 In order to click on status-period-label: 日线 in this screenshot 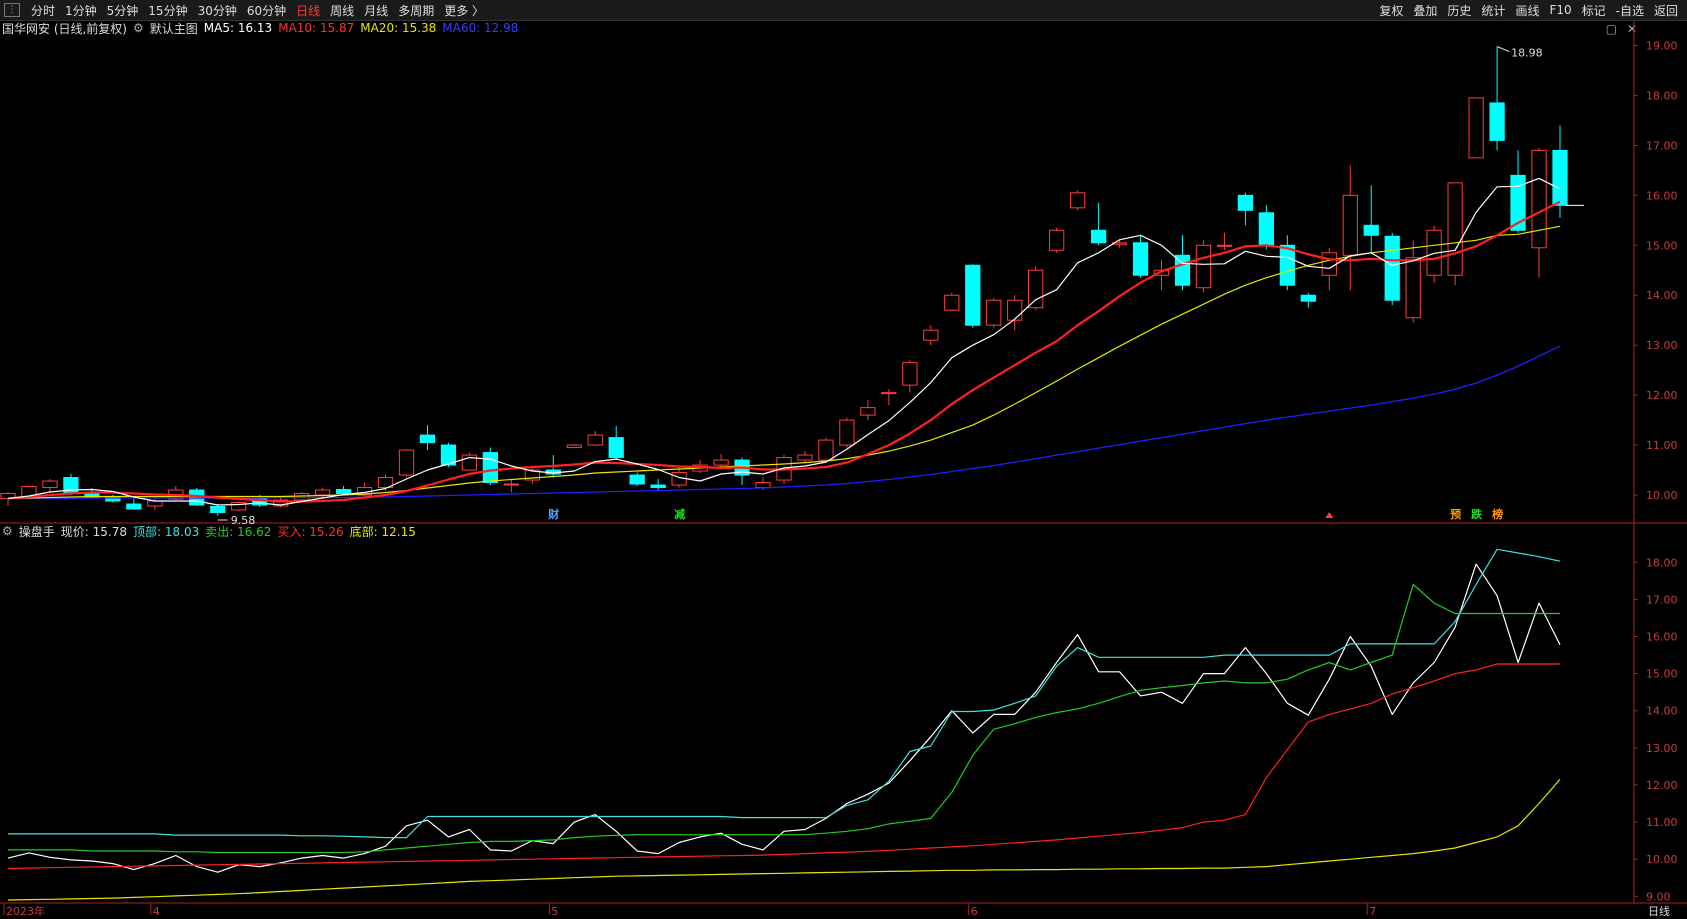, I will do `click(1659, 911)`.